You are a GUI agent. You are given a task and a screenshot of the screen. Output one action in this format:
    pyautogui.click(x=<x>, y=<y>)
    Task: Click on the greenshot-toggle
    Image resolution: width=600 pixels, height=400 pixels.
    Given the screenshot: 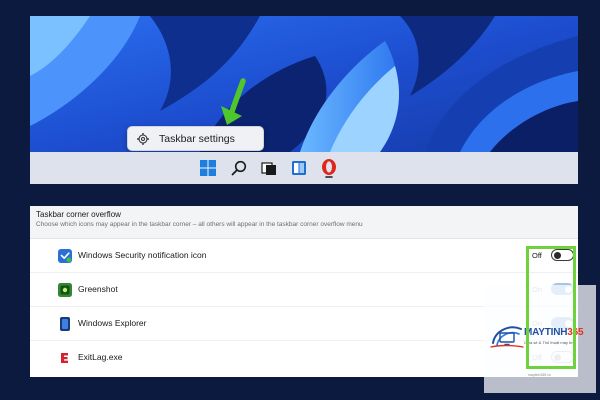 What is the action you would take?
    pyautogui.click(x=562, y=289)
    